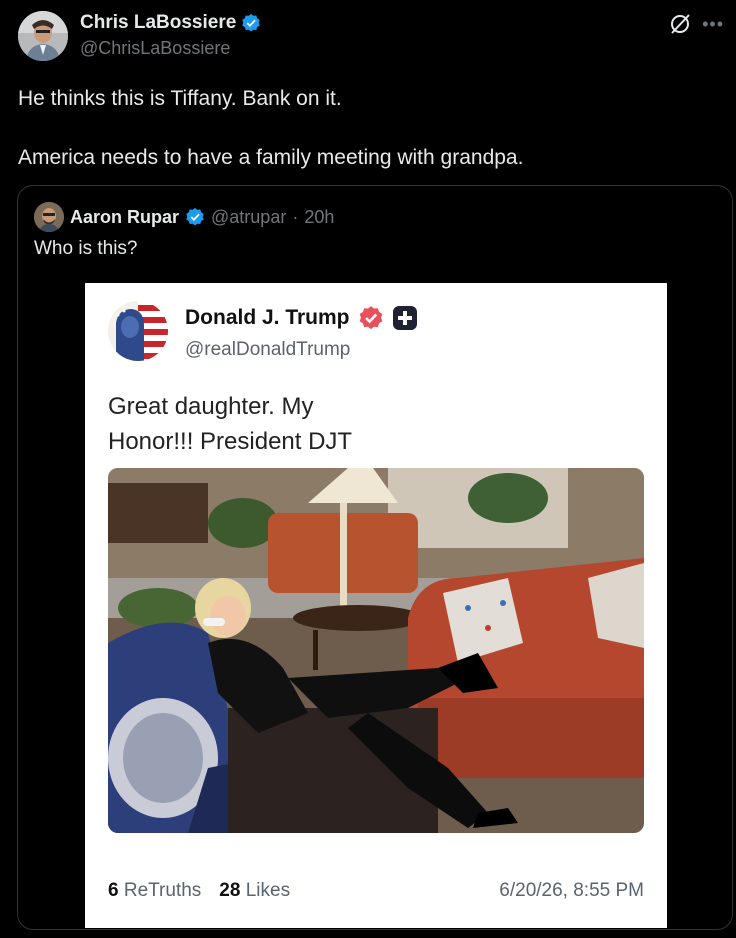 This screenshot has height=938, width=736. Describe the element at coordinates (680, 24) in the screenshot. I see `grok-icon` at that location.